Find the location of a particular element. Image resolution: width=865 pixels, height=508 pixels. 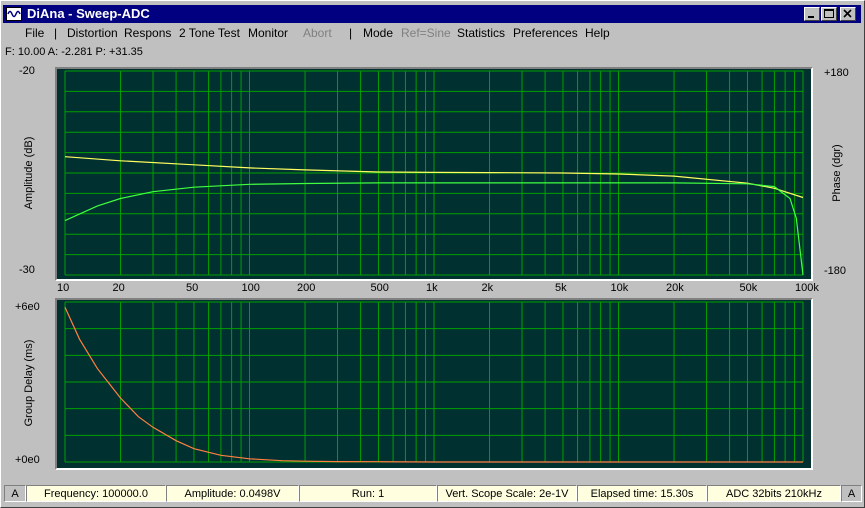

maximize-button is located at coordinates (829, 14).